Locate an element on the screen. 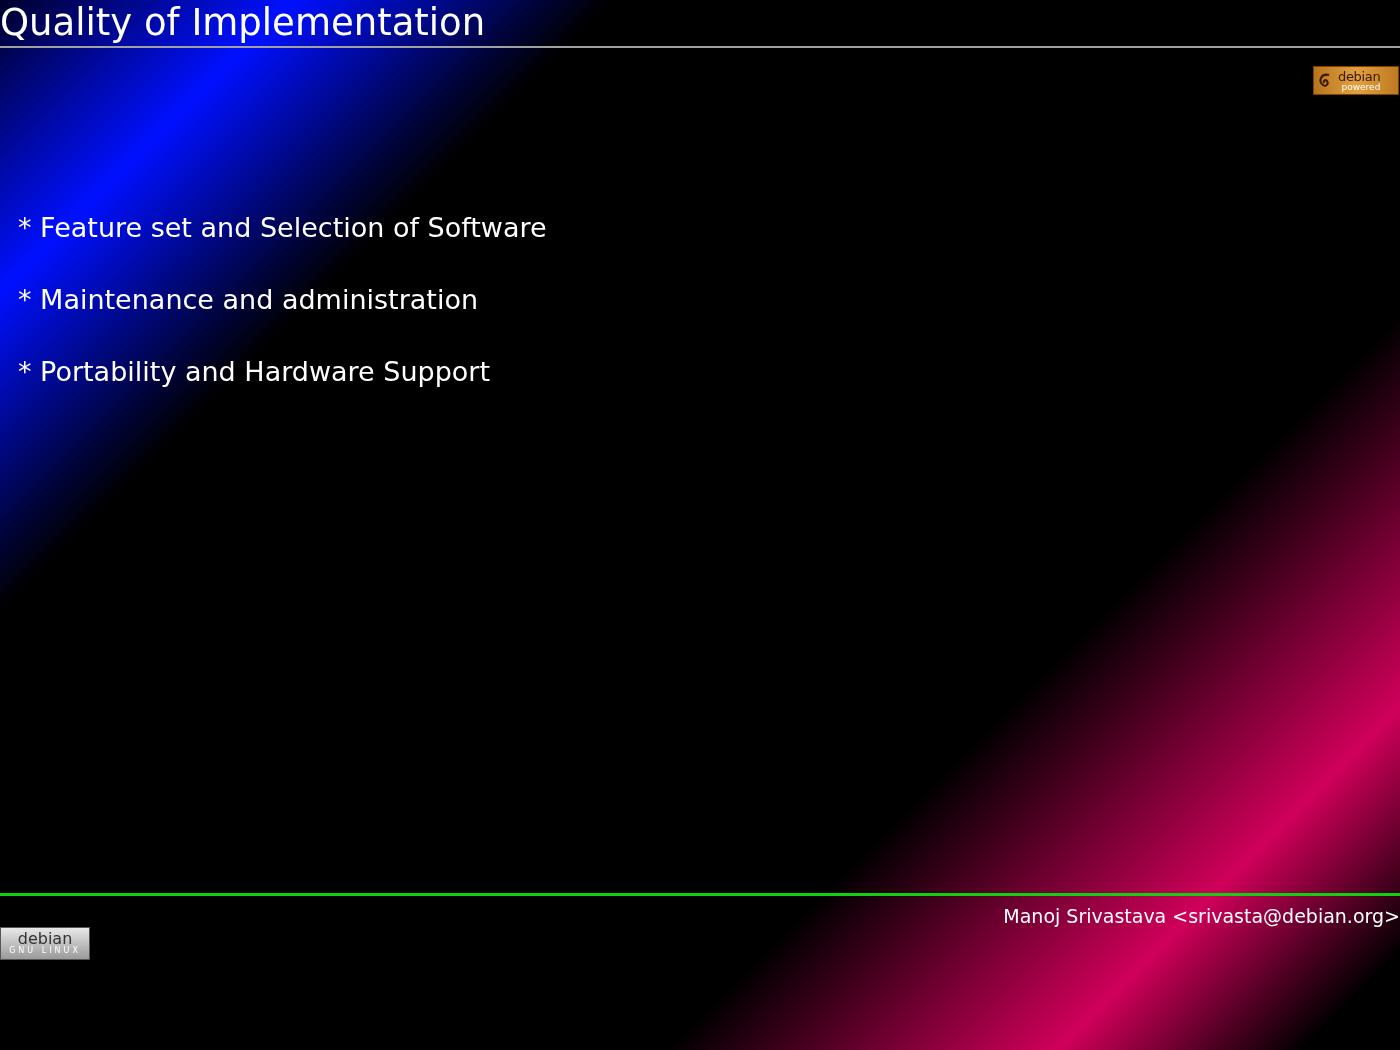  bullet-point: * Maintenance and administration is located at coordinates (249, 300).